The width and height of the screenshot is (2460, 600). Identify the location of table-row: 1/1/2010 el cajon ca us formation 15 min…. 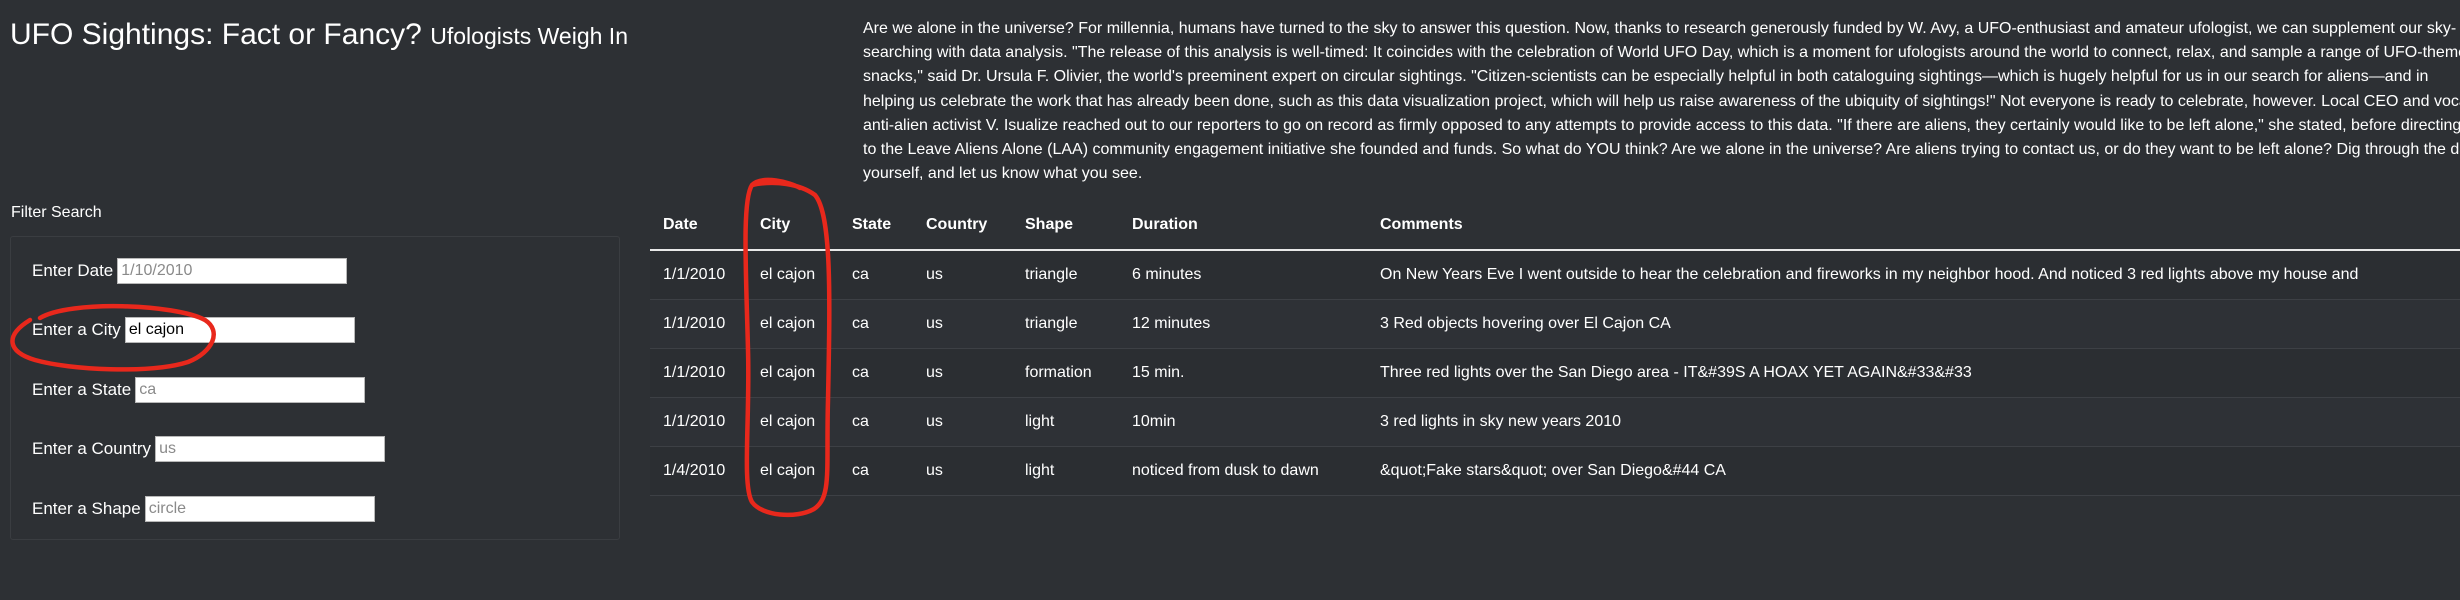
(1555, 373).